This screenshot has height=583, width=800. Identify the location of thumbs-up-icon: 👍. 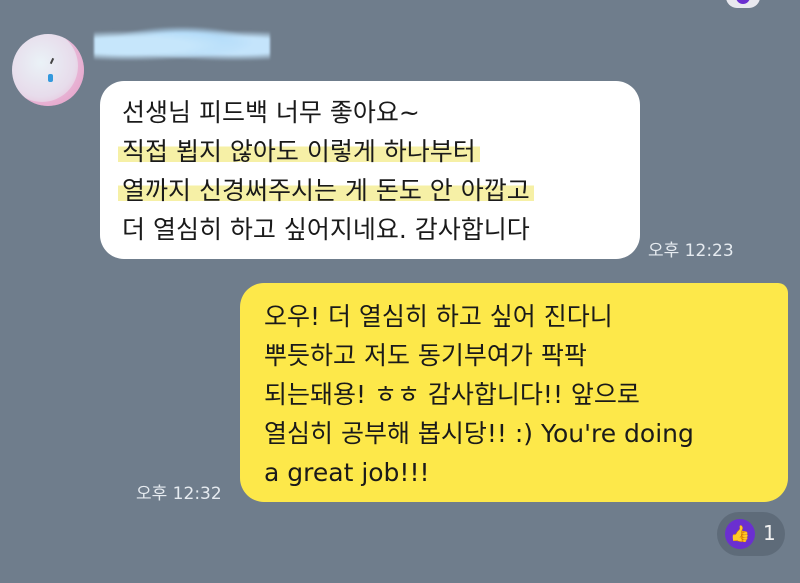
(740, 534).